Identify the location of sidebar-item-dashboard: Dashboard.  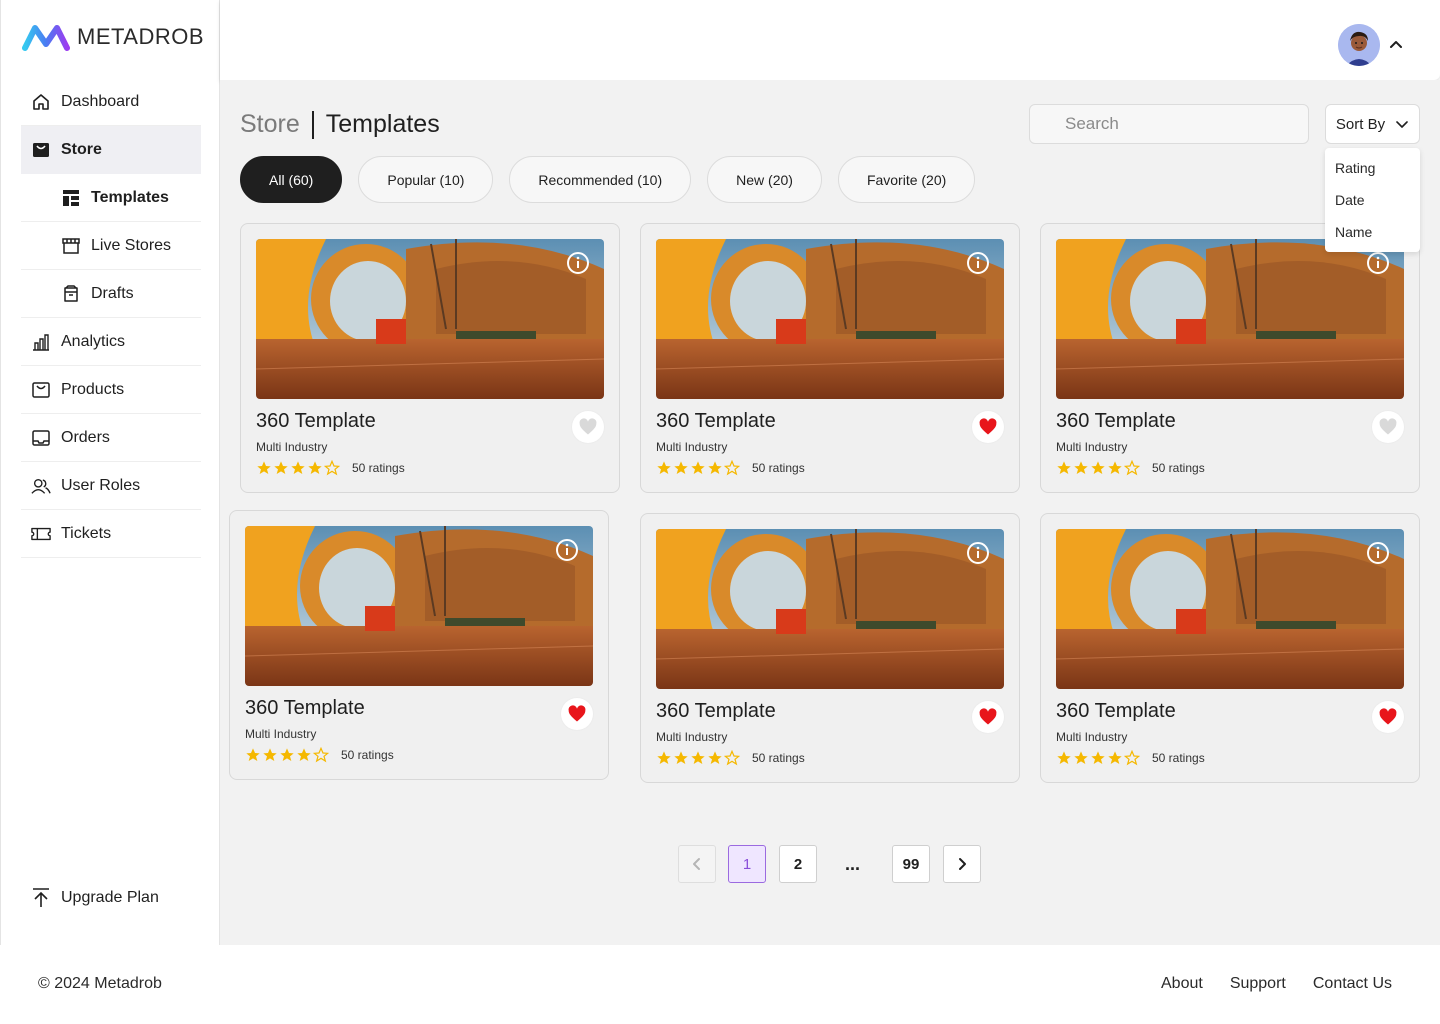
(111, 102).